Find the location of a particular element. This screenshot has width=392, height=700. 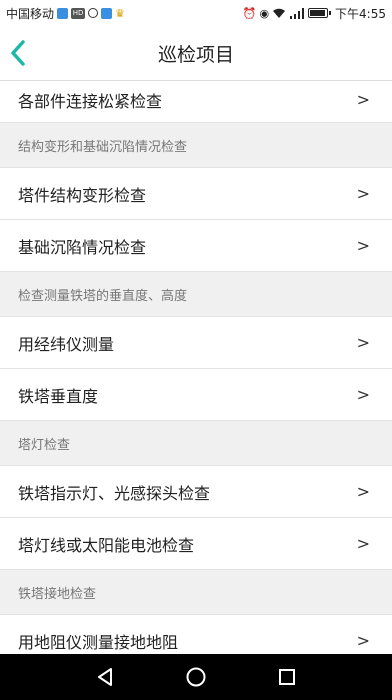

carrier-label: 中国移动 is located at coordinates (30, 13).